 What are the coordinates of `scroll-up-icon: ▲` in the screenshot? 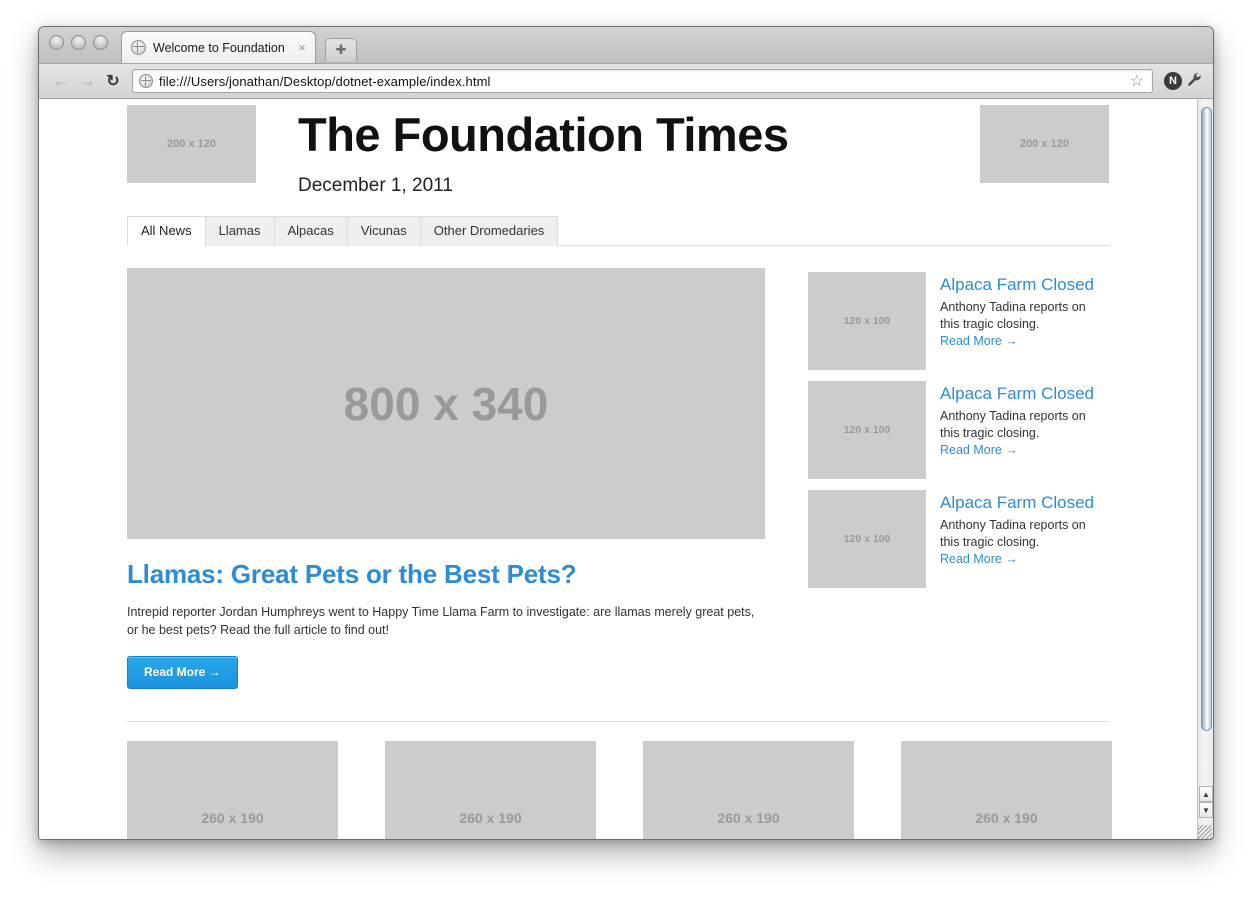 It's located at (1206, 794).